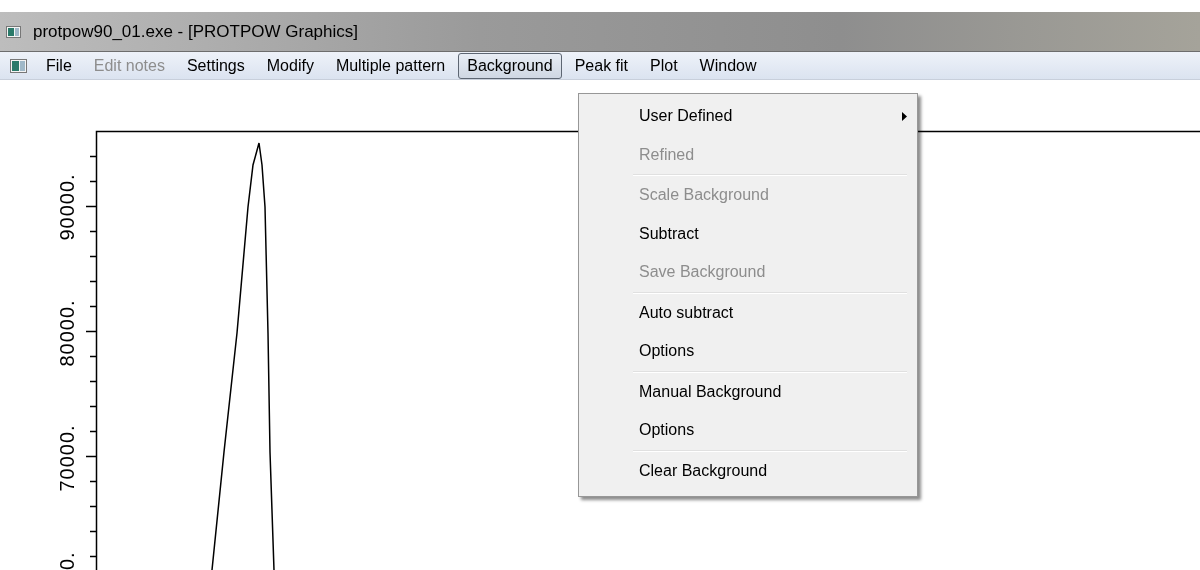 The image size is (1200, 570). What do you see at coordinates (215, 65) in the screenshot?
I see `menu-item: Settings` at bounding box center [215, 65].